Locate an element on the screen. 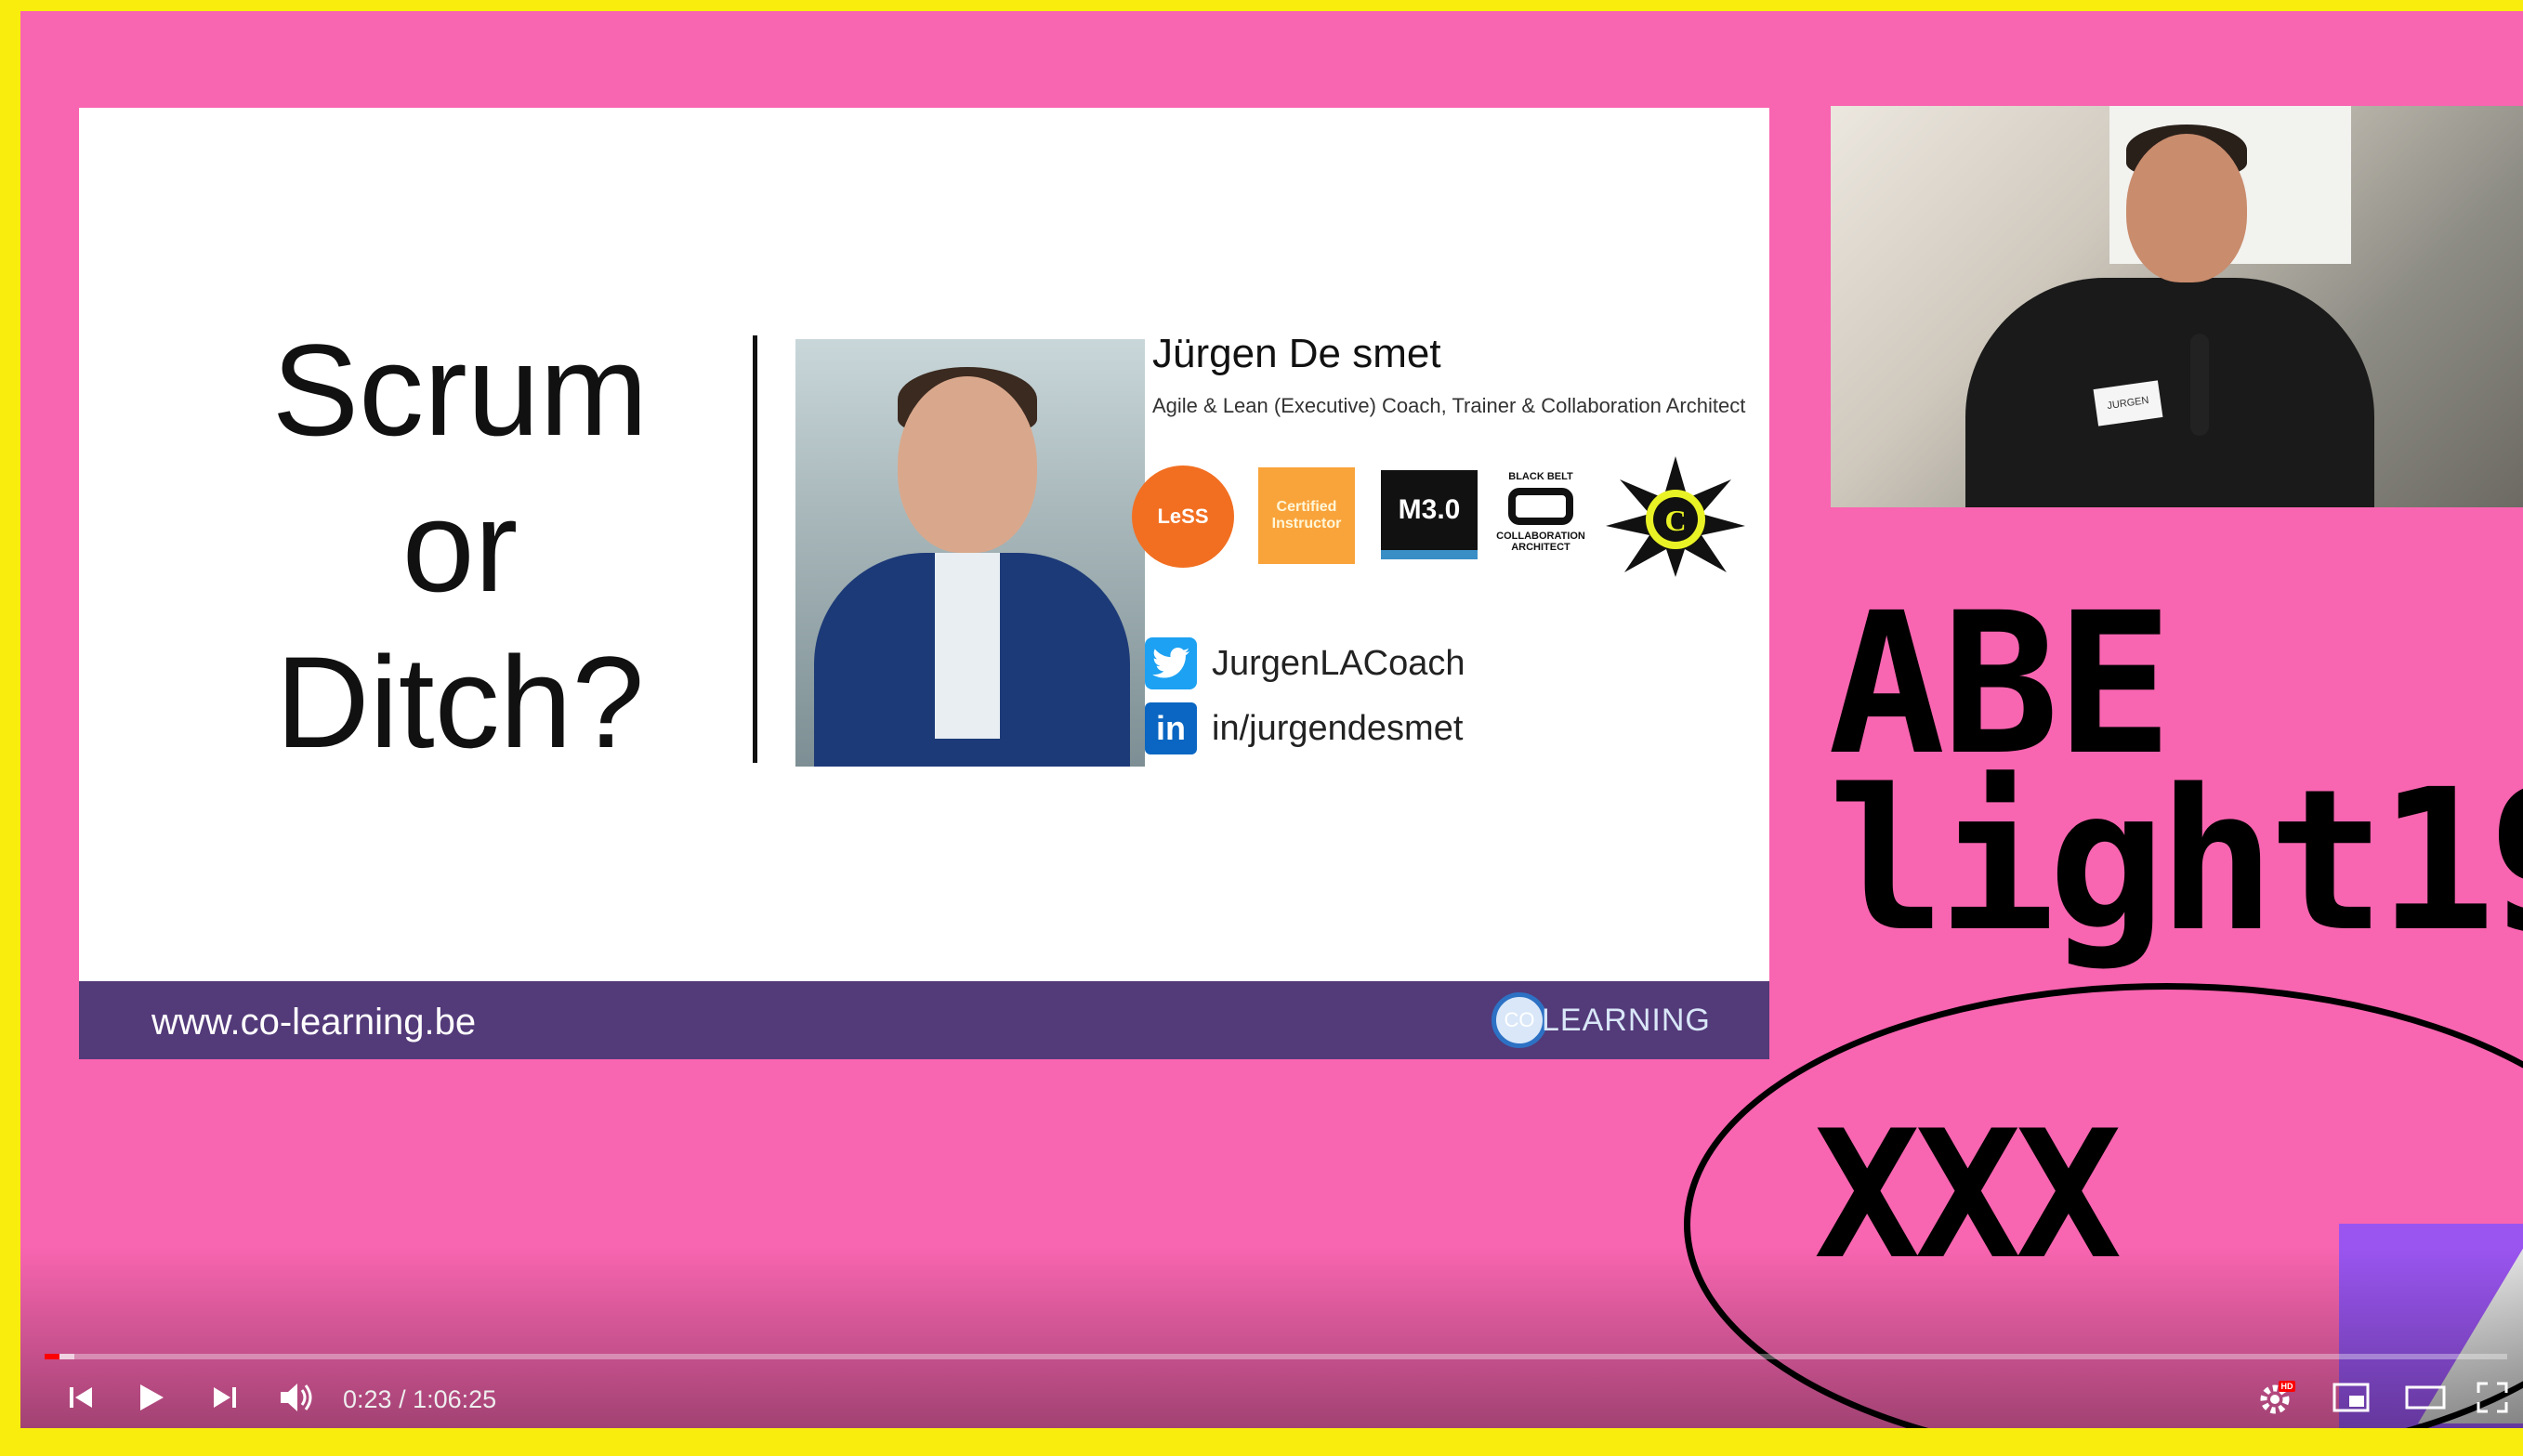 This screenshot has height=1456, width=2523. time-display: 0:23 / 1:06:25 is located at coordinates (420, 1399).